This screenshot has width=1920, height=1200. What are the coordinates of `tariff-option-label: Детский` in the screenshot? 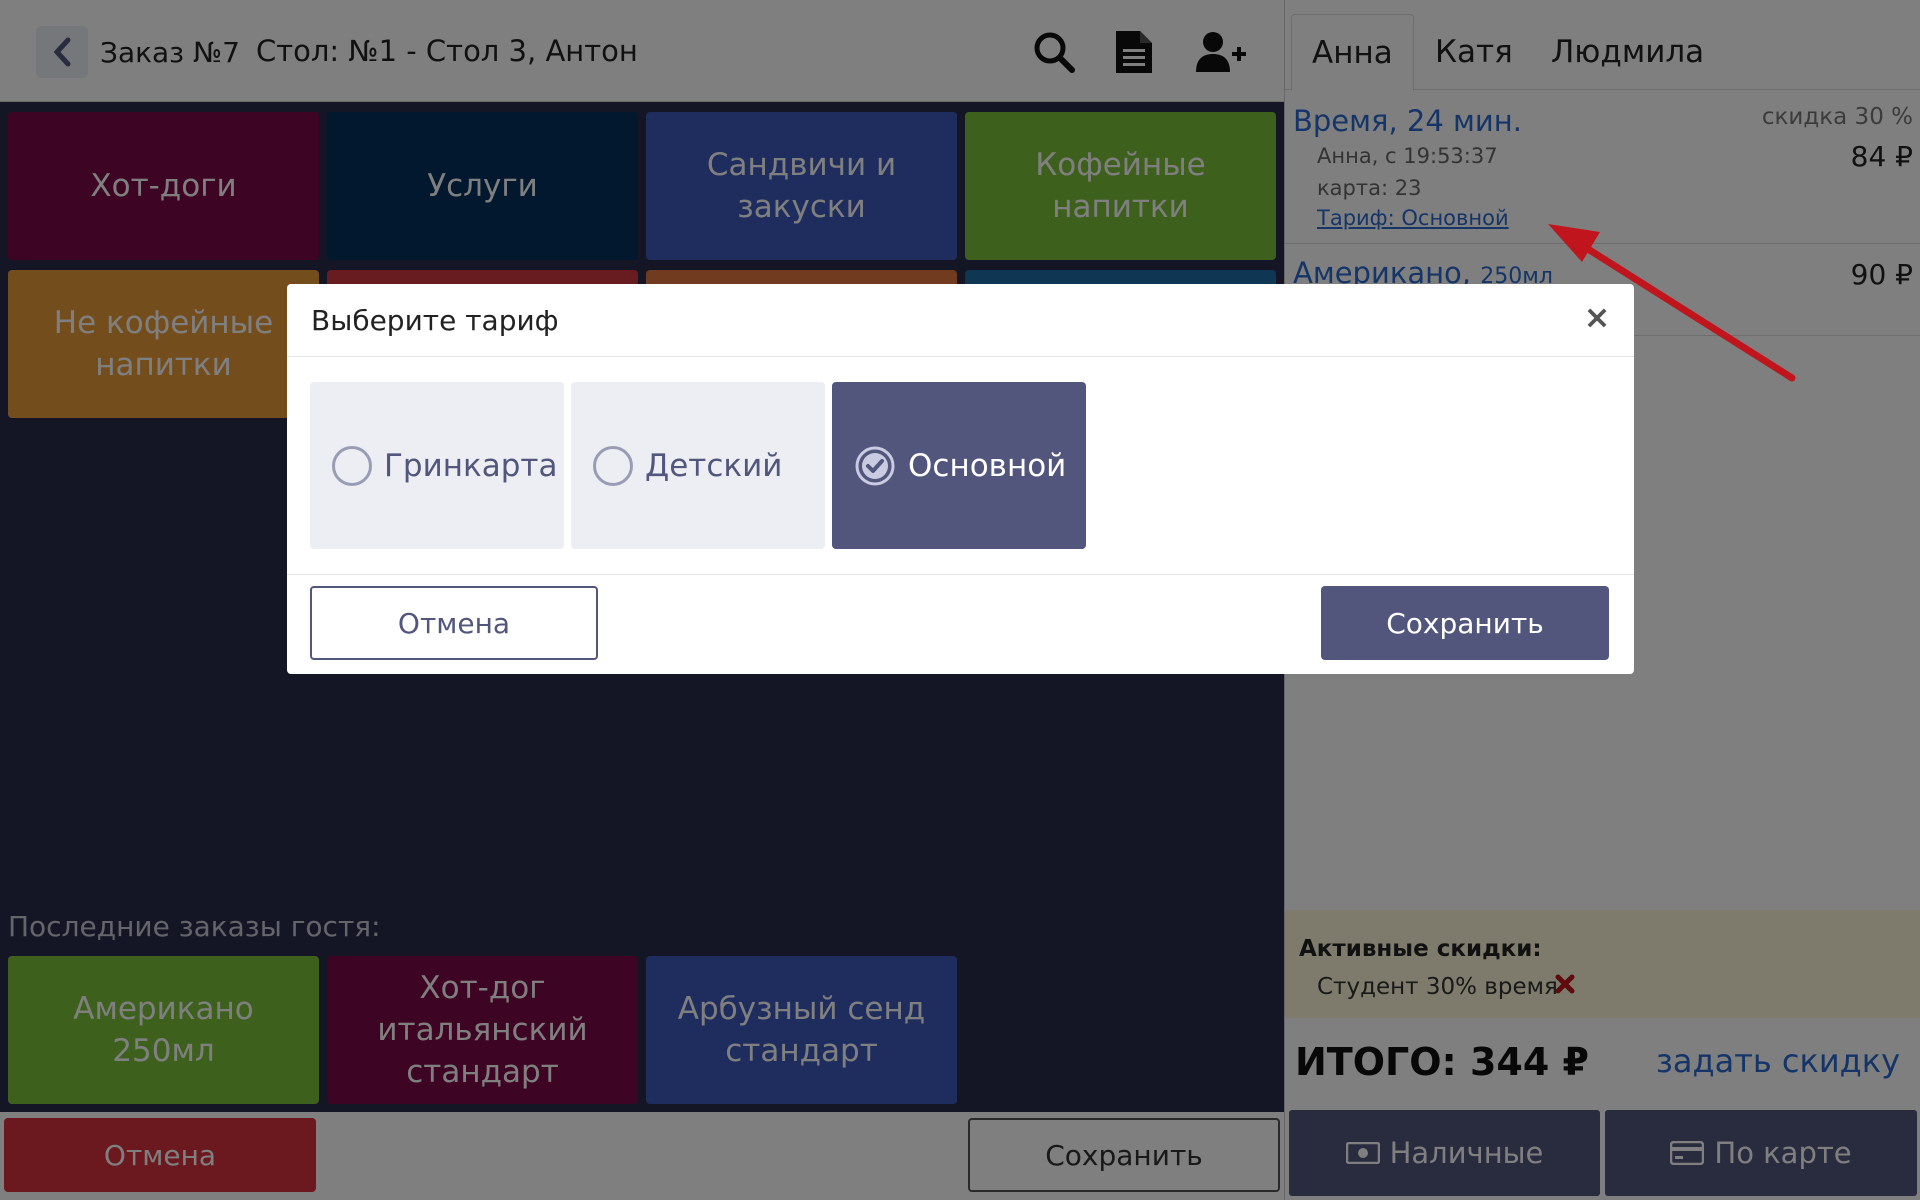 It's located at (714, 465).